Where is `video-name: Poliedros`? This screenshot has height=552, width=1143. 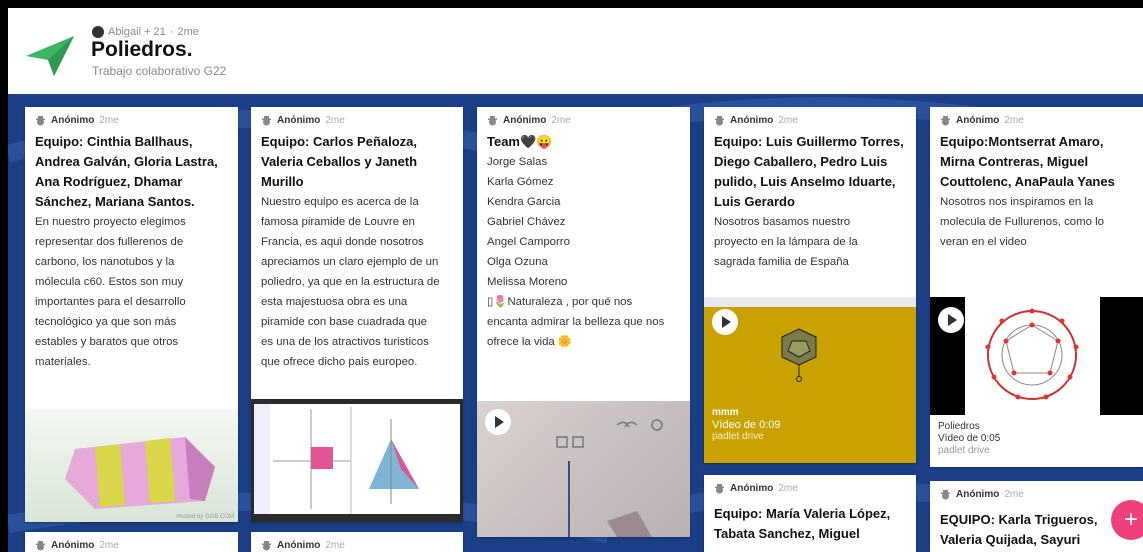 video-name: Poliedros is located at coordinates (959, 426).